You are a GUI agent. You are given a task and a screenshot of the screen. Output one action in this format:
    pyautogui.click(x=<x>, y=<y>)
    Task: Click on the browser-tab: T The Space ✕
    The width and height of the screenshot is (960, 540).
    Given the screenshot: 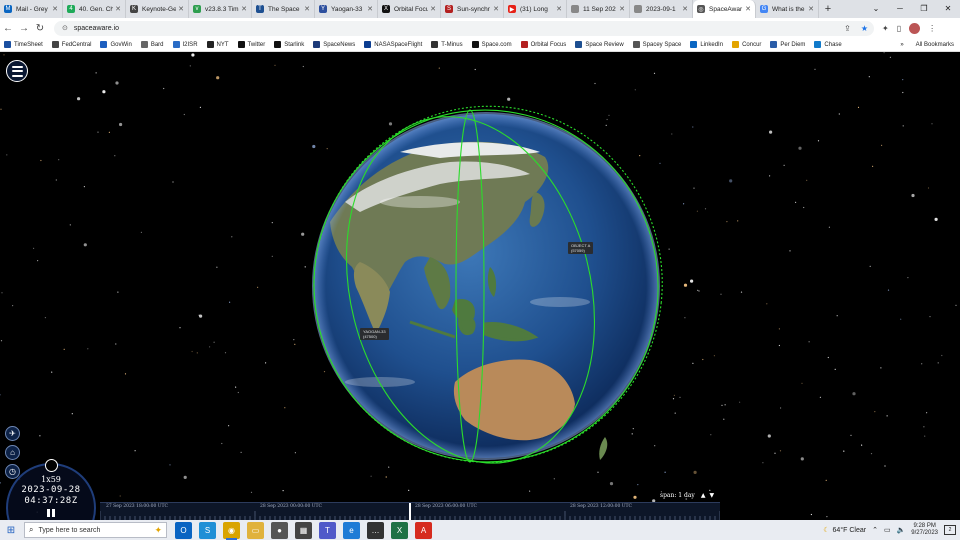 What is the action you would take?
    pyautogui.click(x=283, y=9)
    